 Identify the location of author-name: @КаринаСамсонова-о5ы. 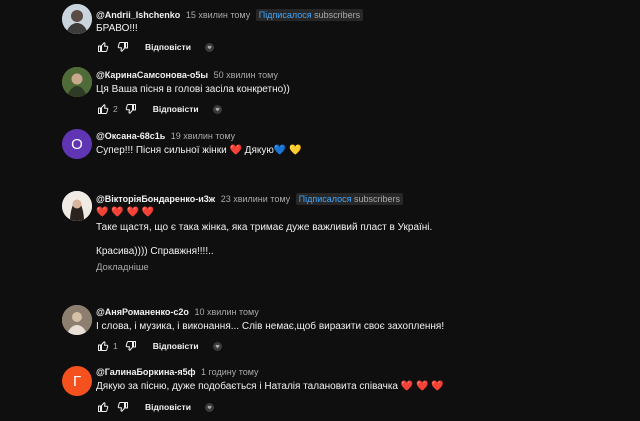
(152, 75).